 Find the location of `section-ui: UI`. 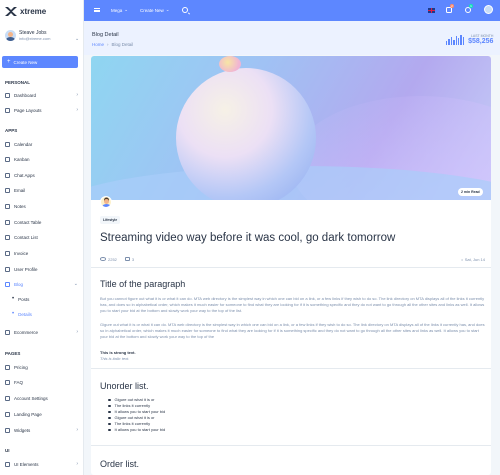

section-ui: UI is located at coordinates (7, 450).